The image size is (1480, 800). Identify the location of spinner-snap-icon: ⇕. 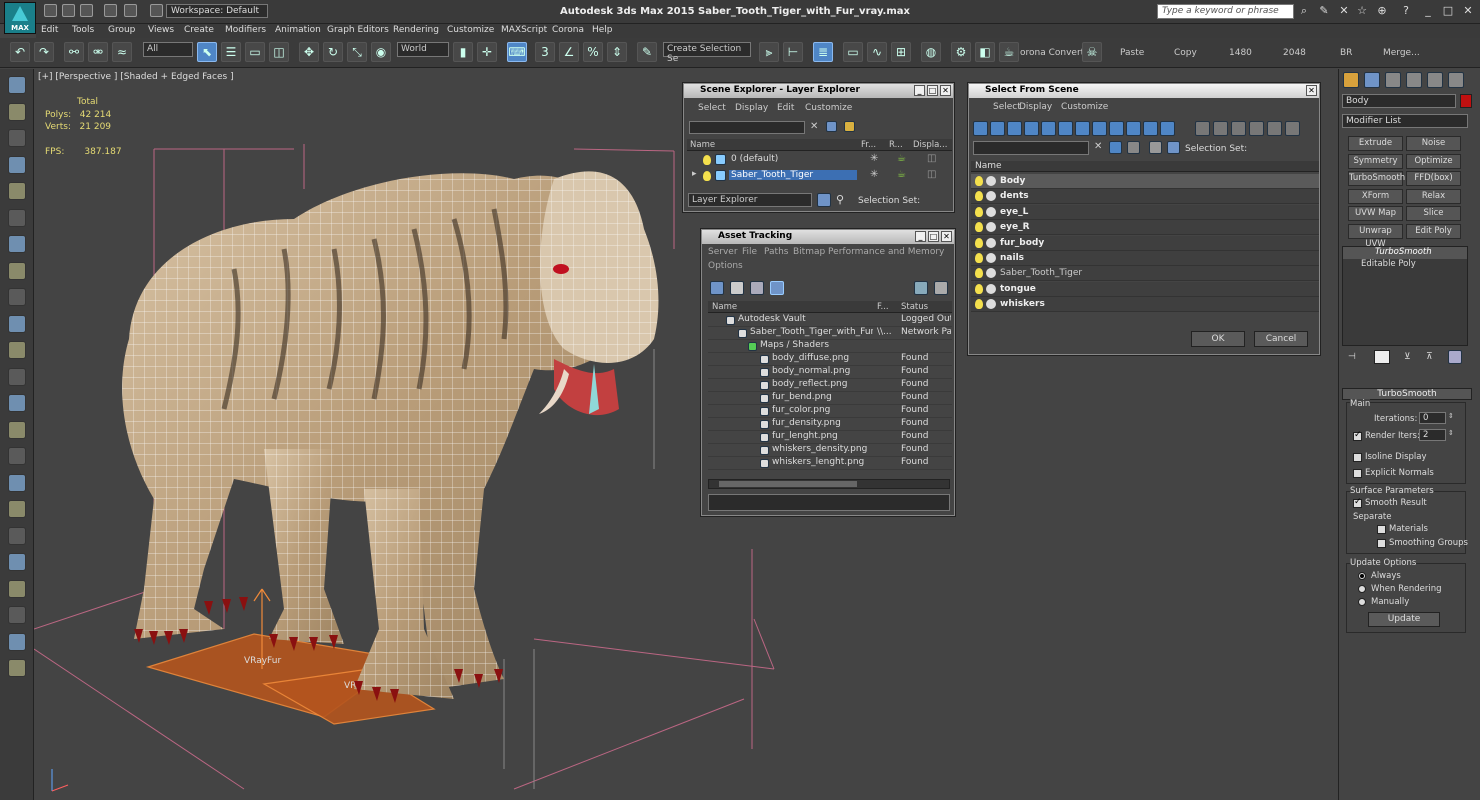
(617, 52).